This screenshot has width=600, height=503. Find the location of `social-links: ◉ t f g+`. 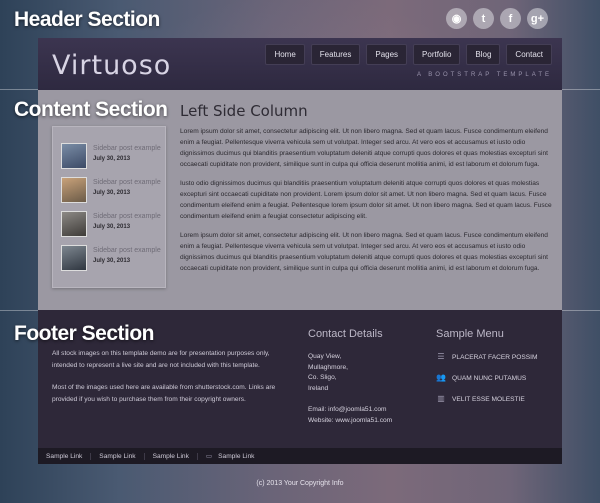

social-links: ◉ t f g+ is located at coordinates (497, 18).